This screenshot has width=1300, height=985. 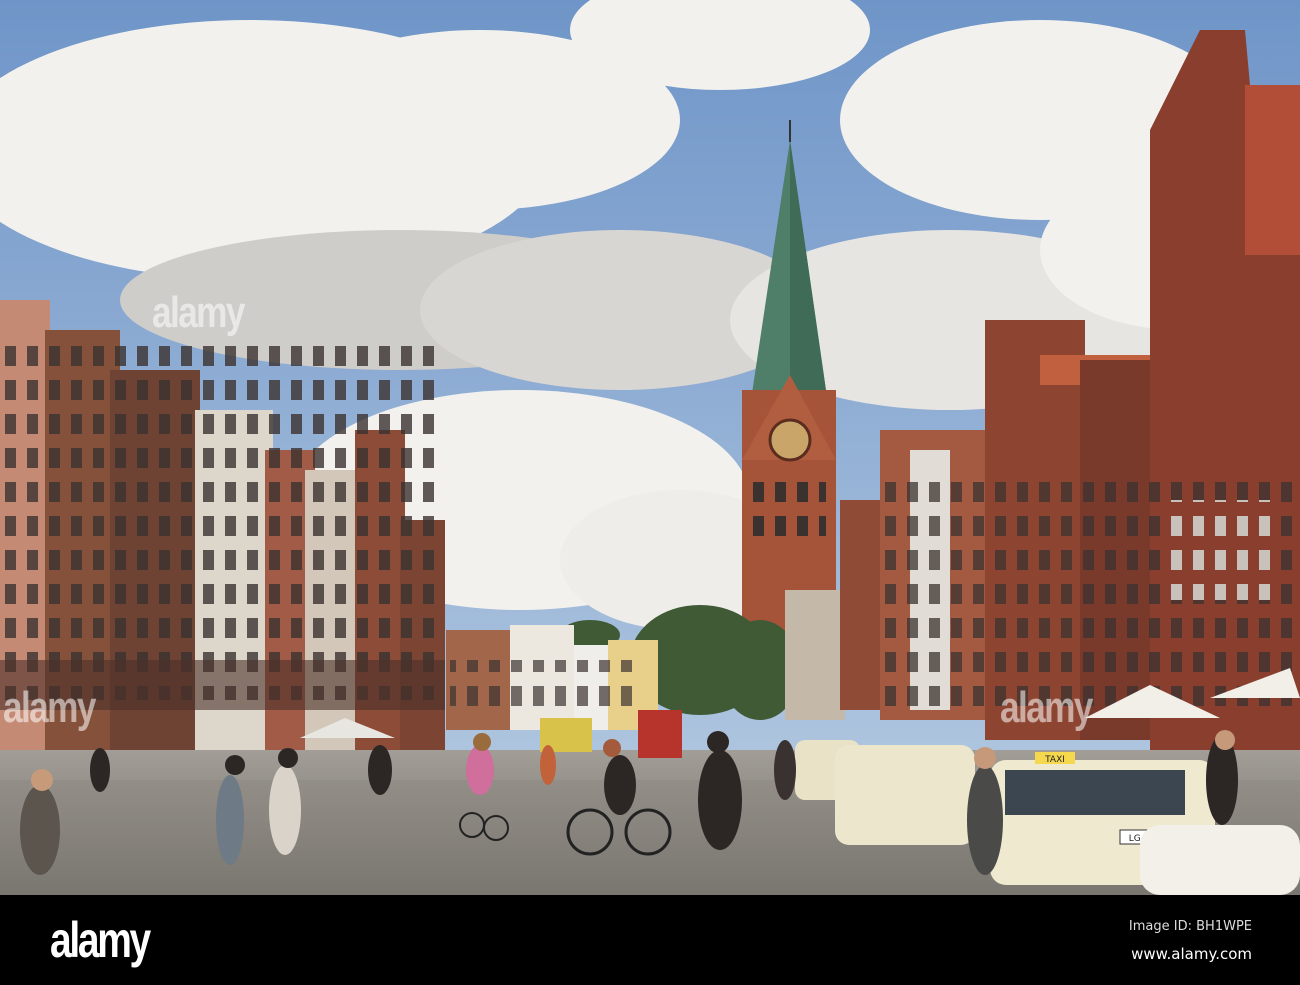 I want to click on alamy-logo: alamy, so click(x=100, y=940).